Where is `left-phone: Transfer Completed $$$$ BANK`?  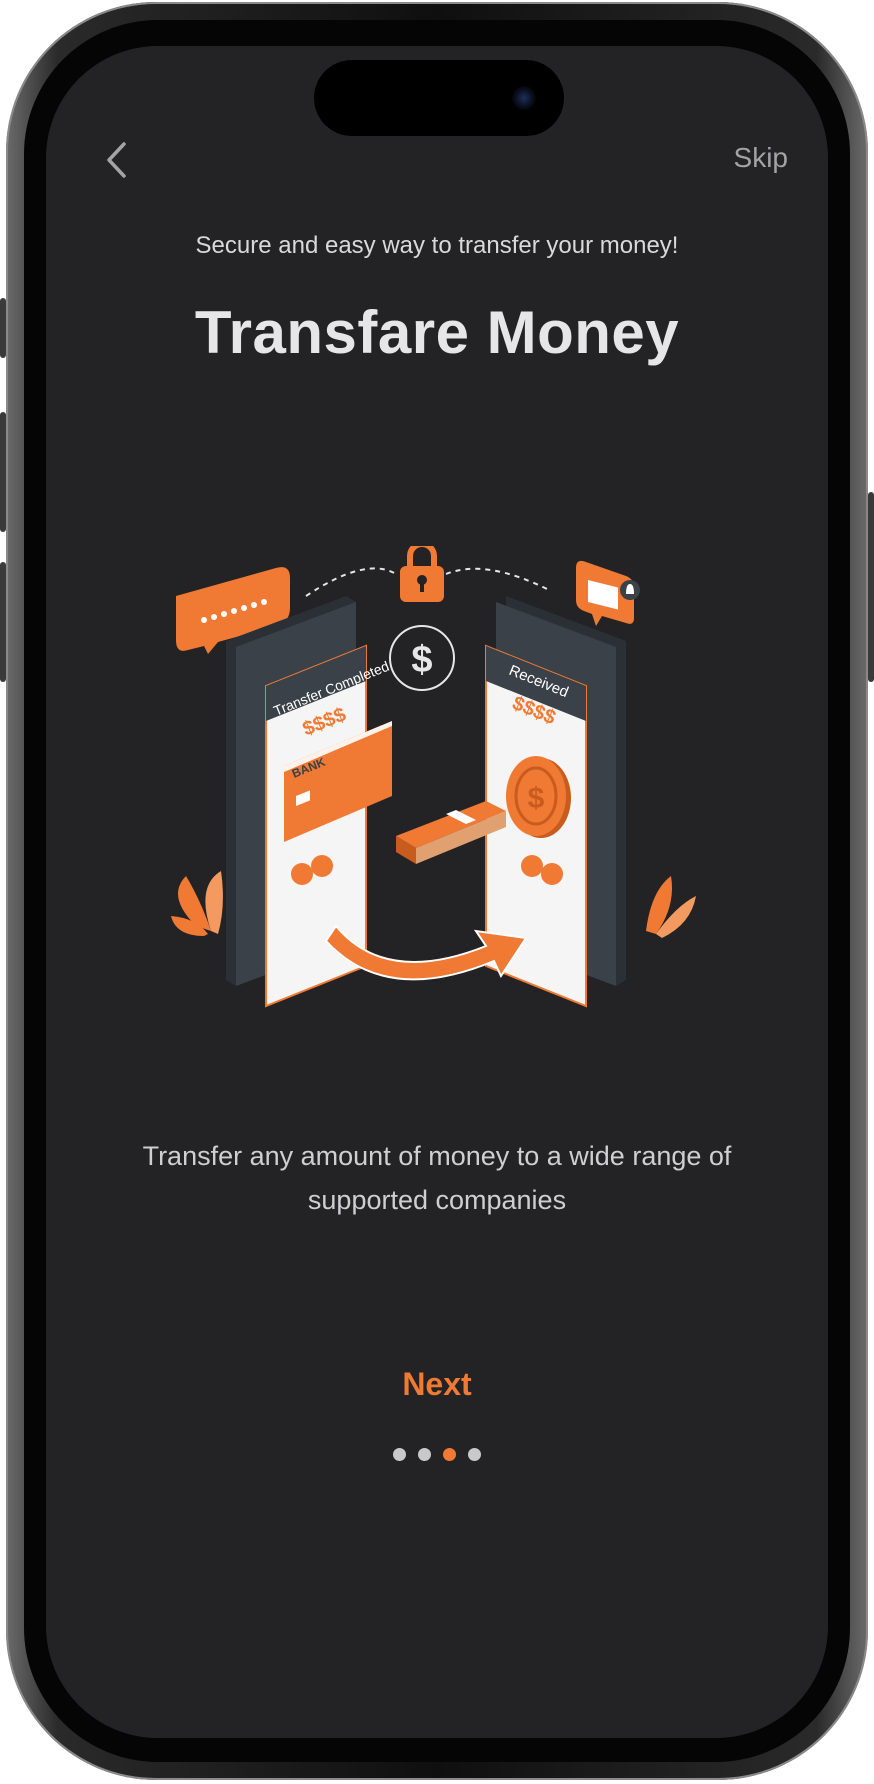 left-phone: Transfer Completed $$$$ BANK is located at coordinates (309, 802).